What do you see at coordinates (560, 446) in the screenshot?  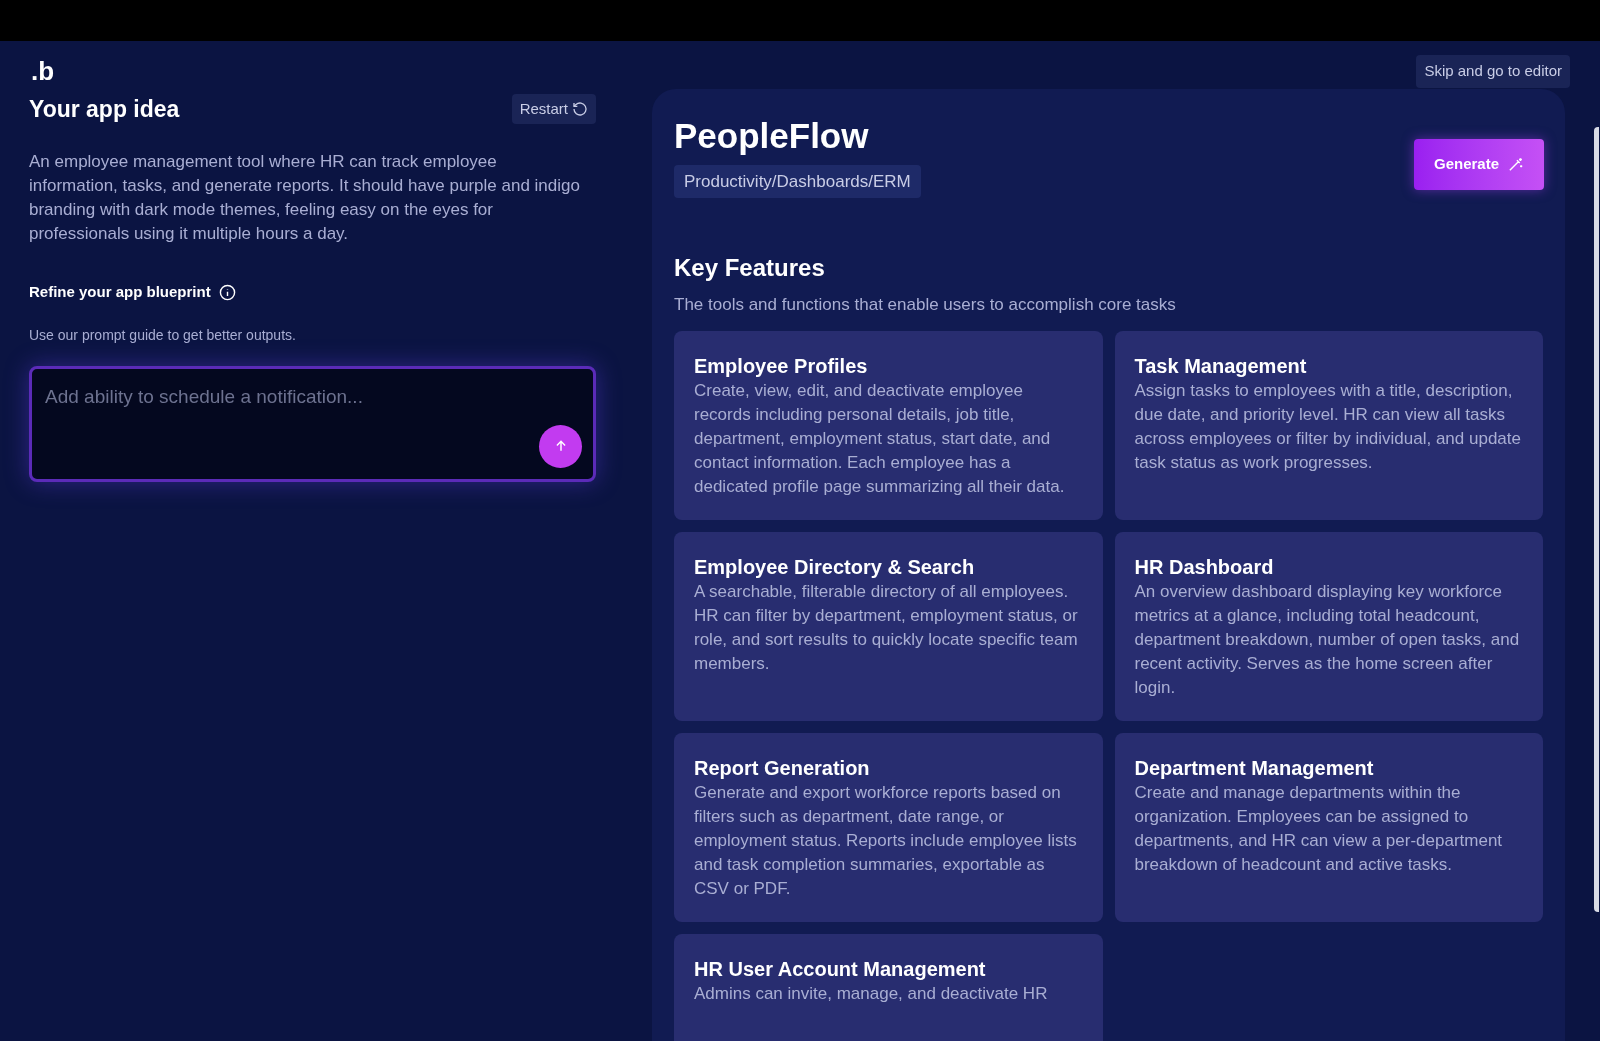 I see `send-button` at bounding box center [560, 446].